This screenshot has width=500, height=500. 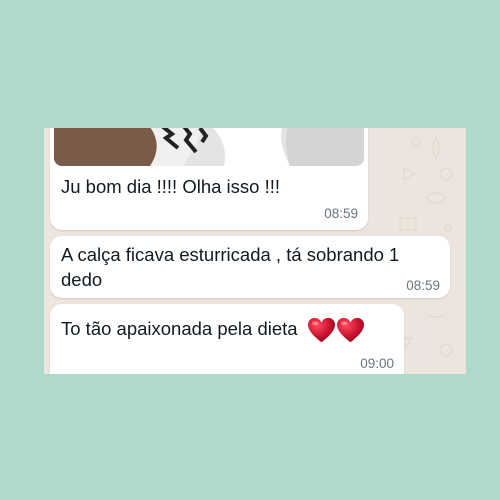 I want to click on photo-thumbnail, so click(x=209, y=147).